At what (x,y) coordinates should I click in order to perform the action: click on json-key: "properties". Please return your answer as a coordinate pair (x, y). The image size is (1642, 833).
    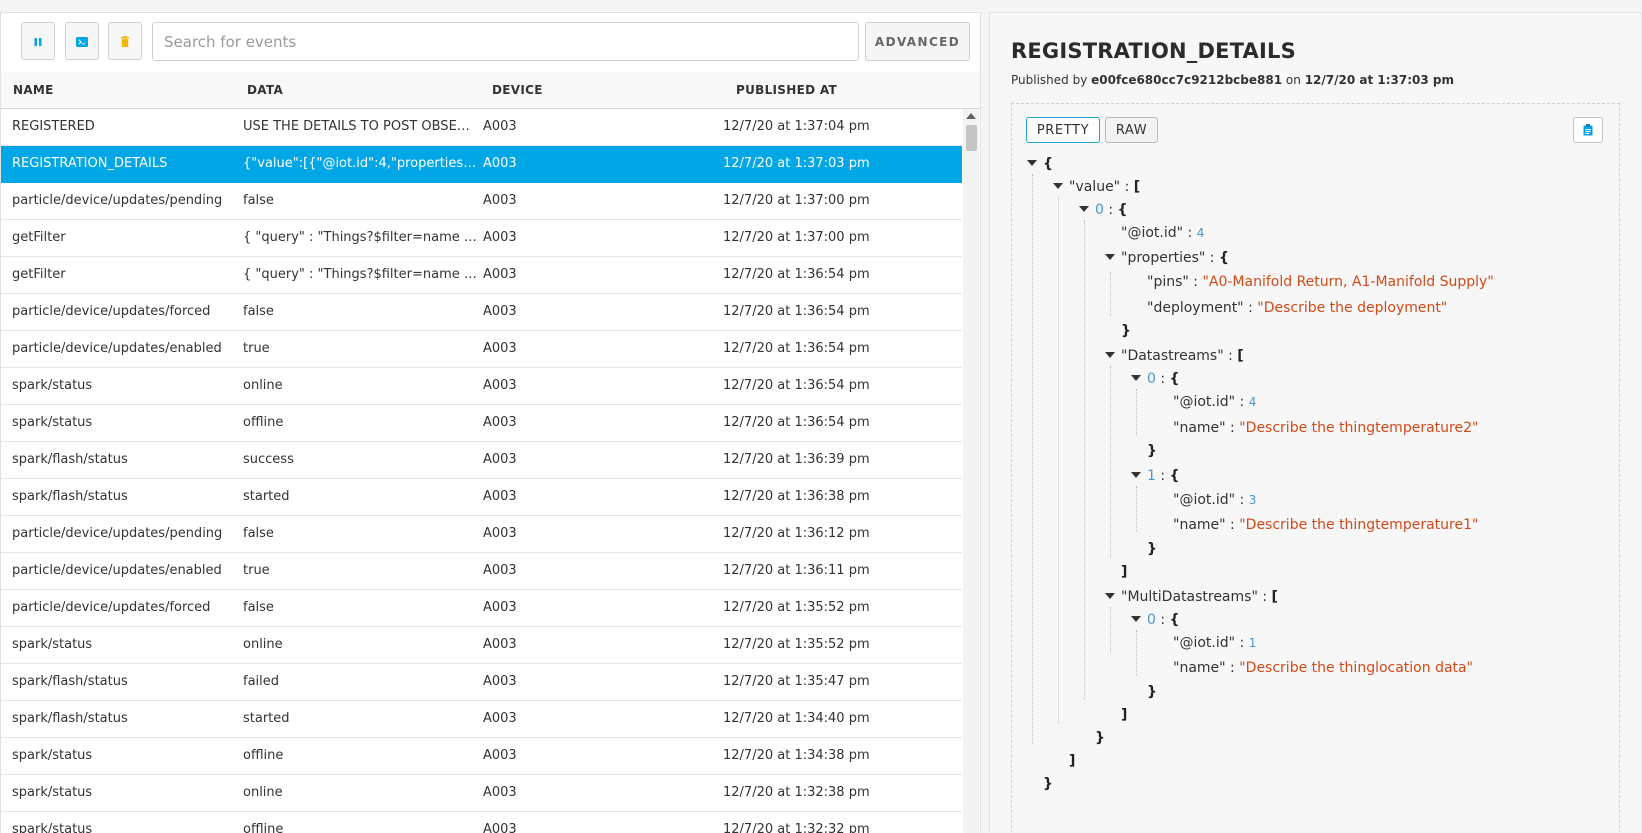
    Looking at the image, I should click on (1163, 258).